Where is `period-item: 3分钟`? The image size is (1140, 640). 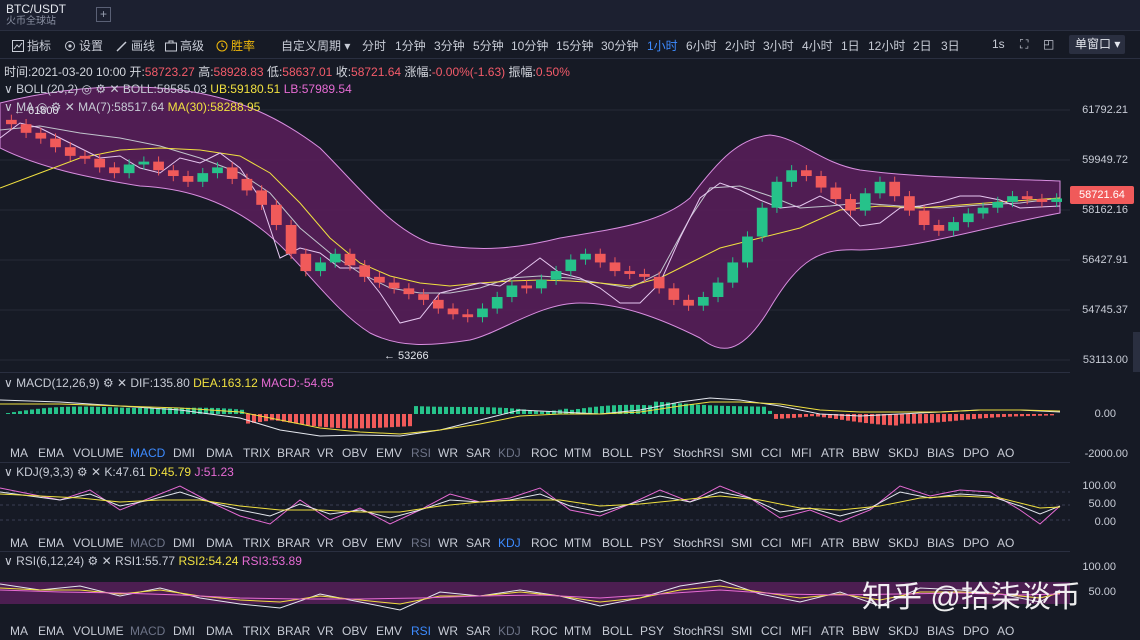 period-item: 3分钟 is located at coordinates (449, 45).